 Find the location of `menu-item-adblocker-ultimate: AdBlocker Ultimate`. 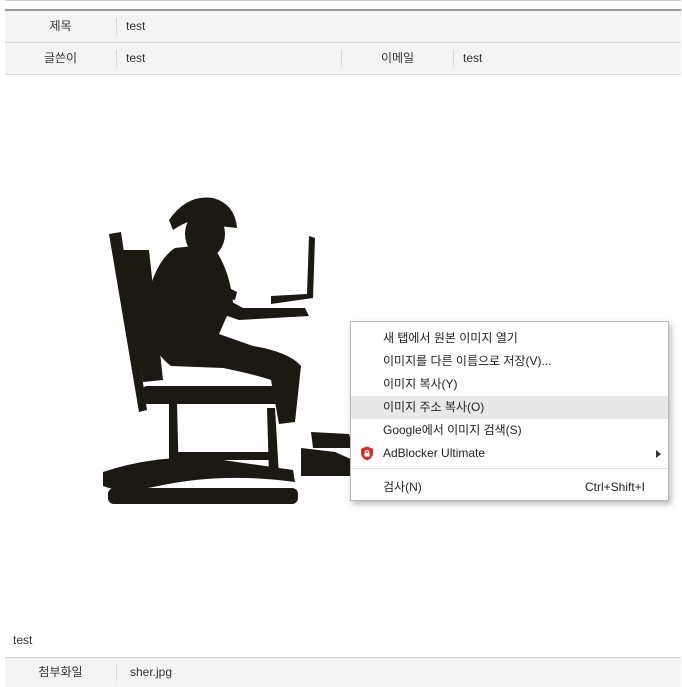

menu-item-adblocker-ultimate: AdBlocker Ultimate is located at coordinates (509, 453).